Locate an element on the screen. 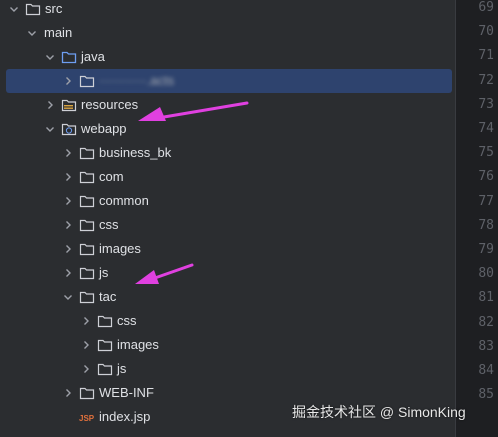 The height and width of the screenshot is (437, 498). tree-item-label: com is located at coordinates (111, 176).